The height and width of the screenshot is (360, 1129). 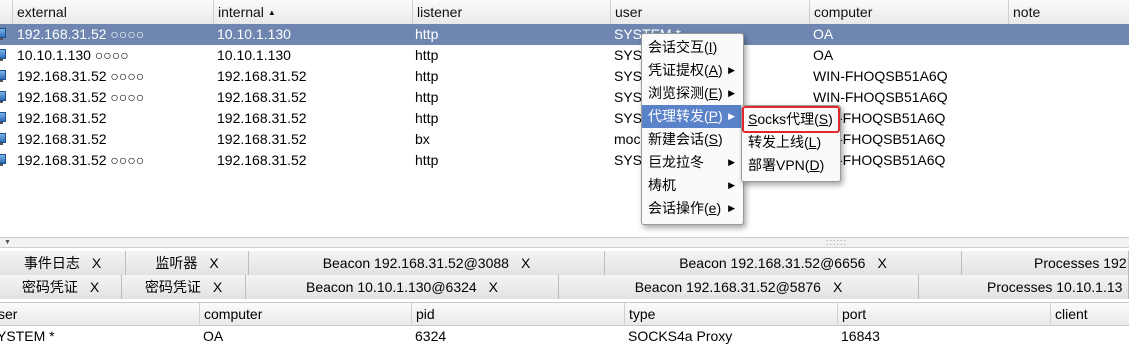 What do you see at coordinates (678, 93) in the screenshot?
I see `menu-label: 浏览探测(` at bounding box center [678, 93].